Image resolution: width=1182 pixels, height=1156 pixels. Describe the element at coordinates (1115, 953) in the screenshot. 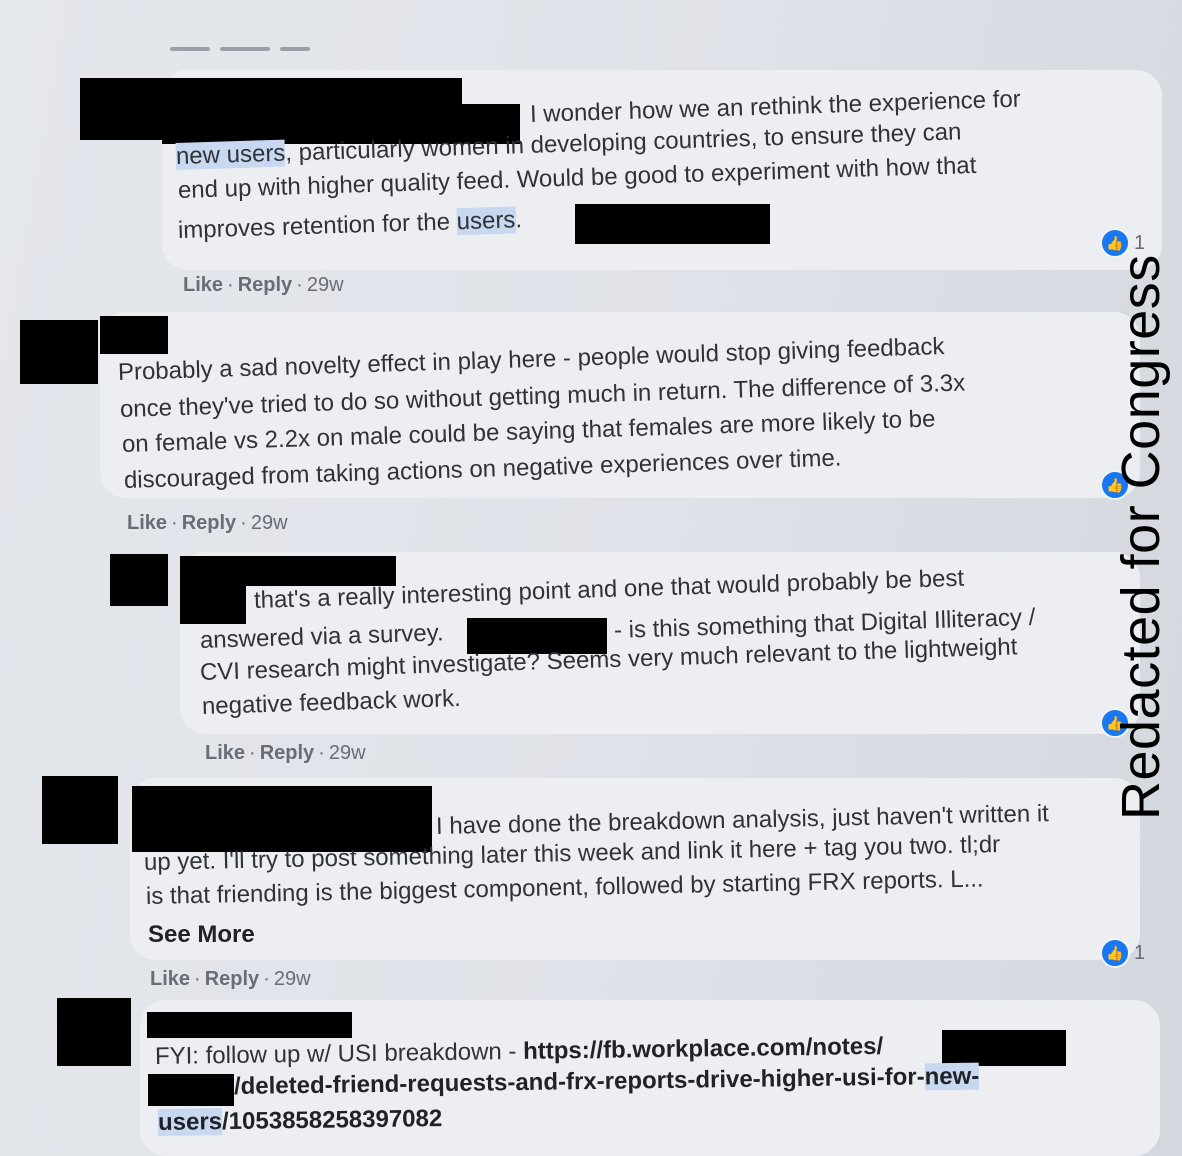

I see `thumbs-up-icon: 👍` at that location.